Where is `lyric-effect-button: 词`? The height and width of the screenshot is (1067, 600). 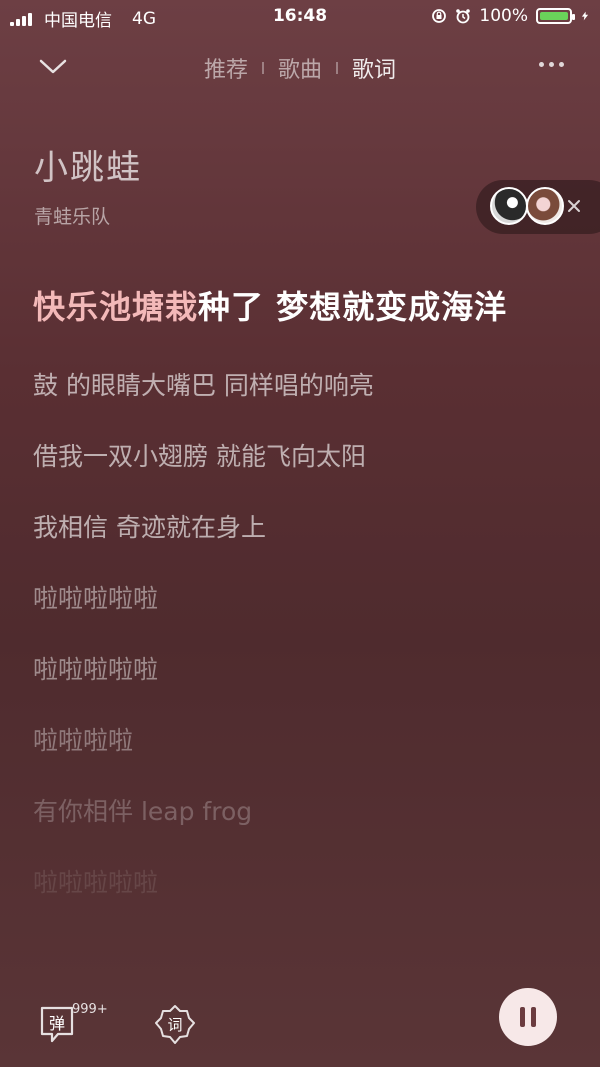 lyric-effect-button: 词 is located at coordinates (175, 1025).